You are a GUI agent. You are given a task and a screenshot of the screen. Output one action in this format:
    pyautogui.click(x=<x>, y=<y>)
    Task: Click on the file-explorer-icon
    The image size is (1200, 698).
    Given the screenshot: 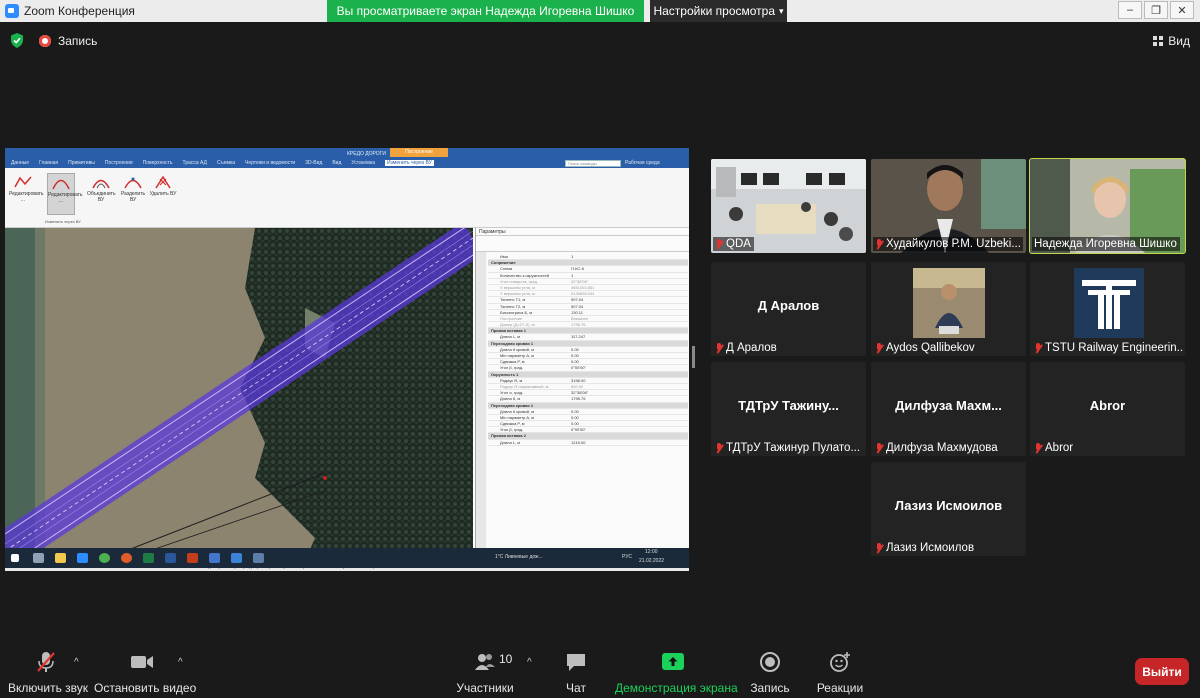 What is the action you would take?
    pyautogui.click(x=60, y=558)
    